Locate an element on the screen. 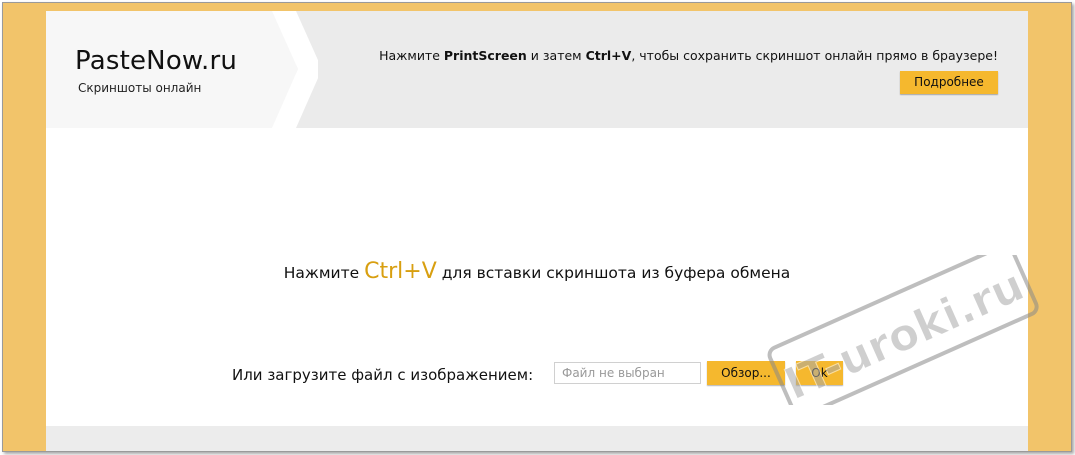 This screenshot has width=1075, height=455. logo-title: PasteNow.ru is located at coordinates (156, 61).